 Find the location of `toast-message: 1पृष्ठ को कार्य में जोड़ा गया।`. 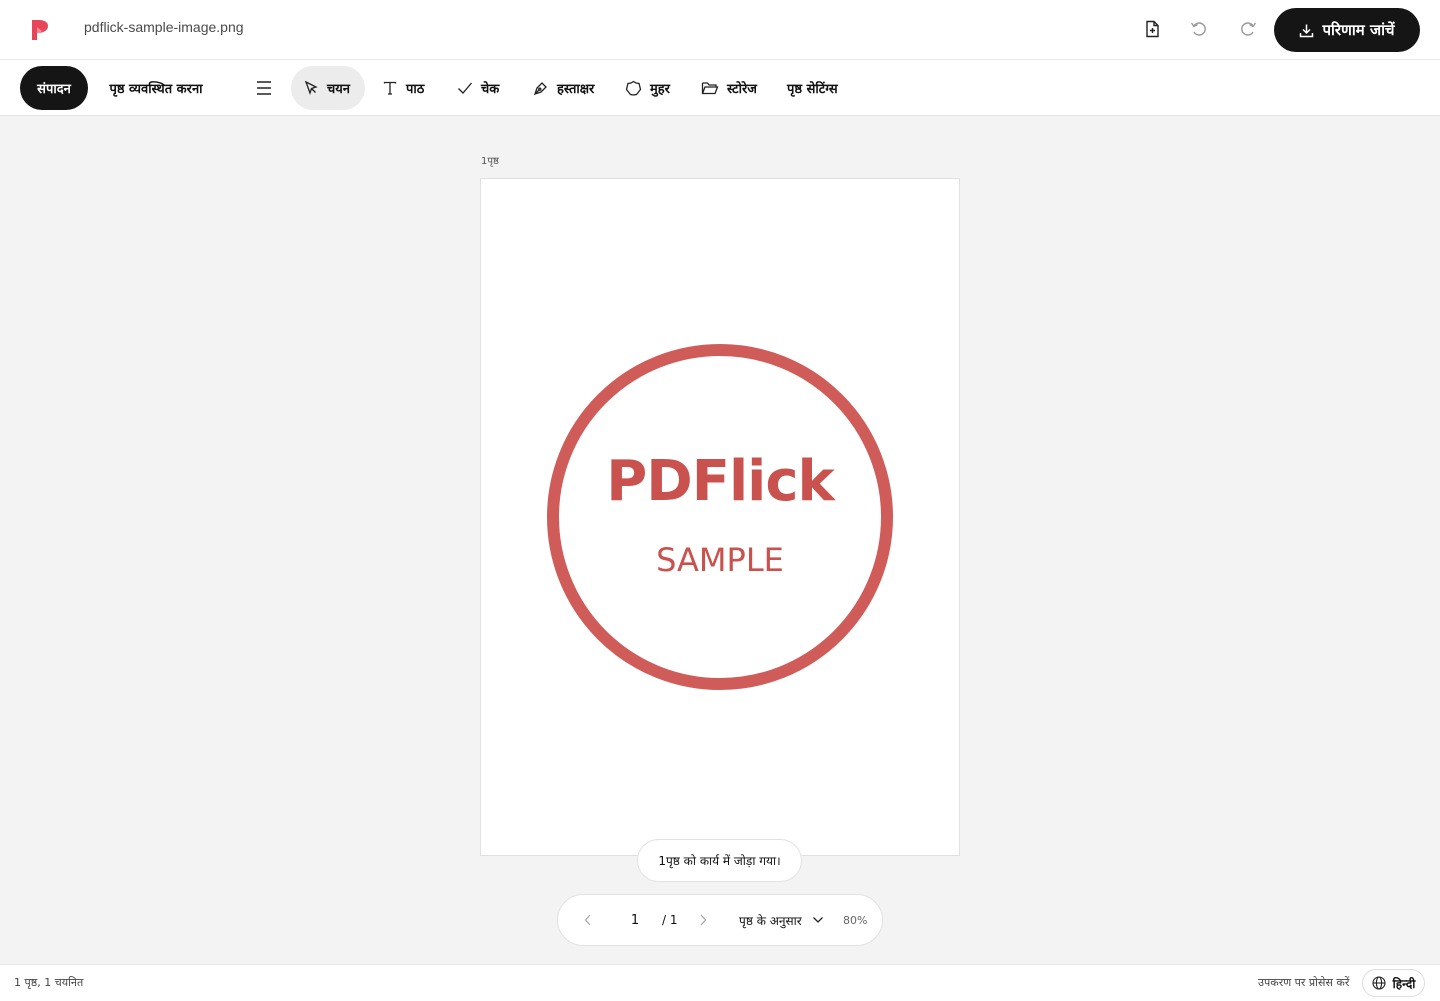

toast-message: 1पृष्ठ को कार्य में जोड़ा गया। is located at coordinates (719, 861).